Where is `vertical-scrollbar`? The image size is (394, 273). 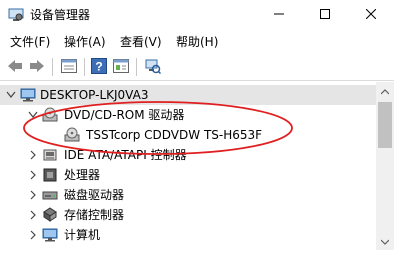
vertical-scrollbar is located at coordinates (385, 166).